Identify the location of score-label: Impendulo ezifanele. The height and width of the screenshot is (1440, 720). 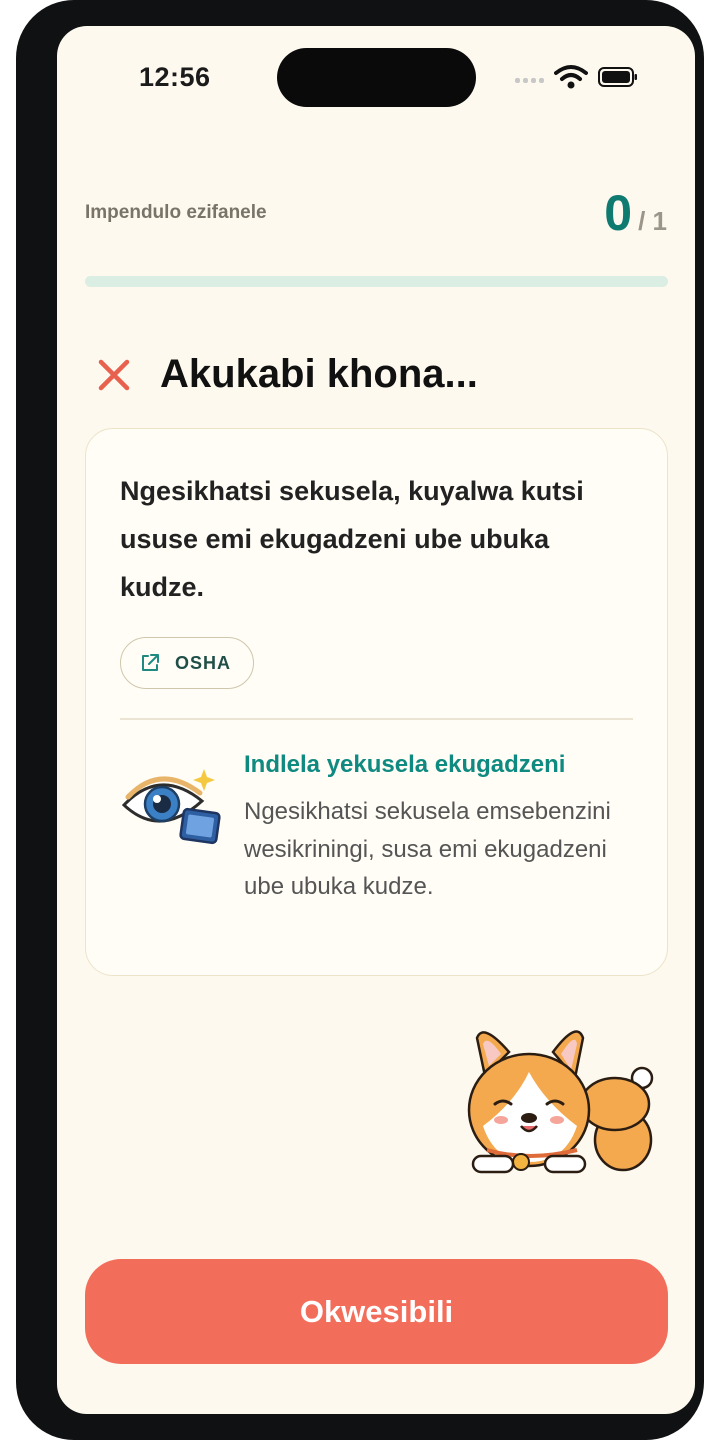
(176, 212).